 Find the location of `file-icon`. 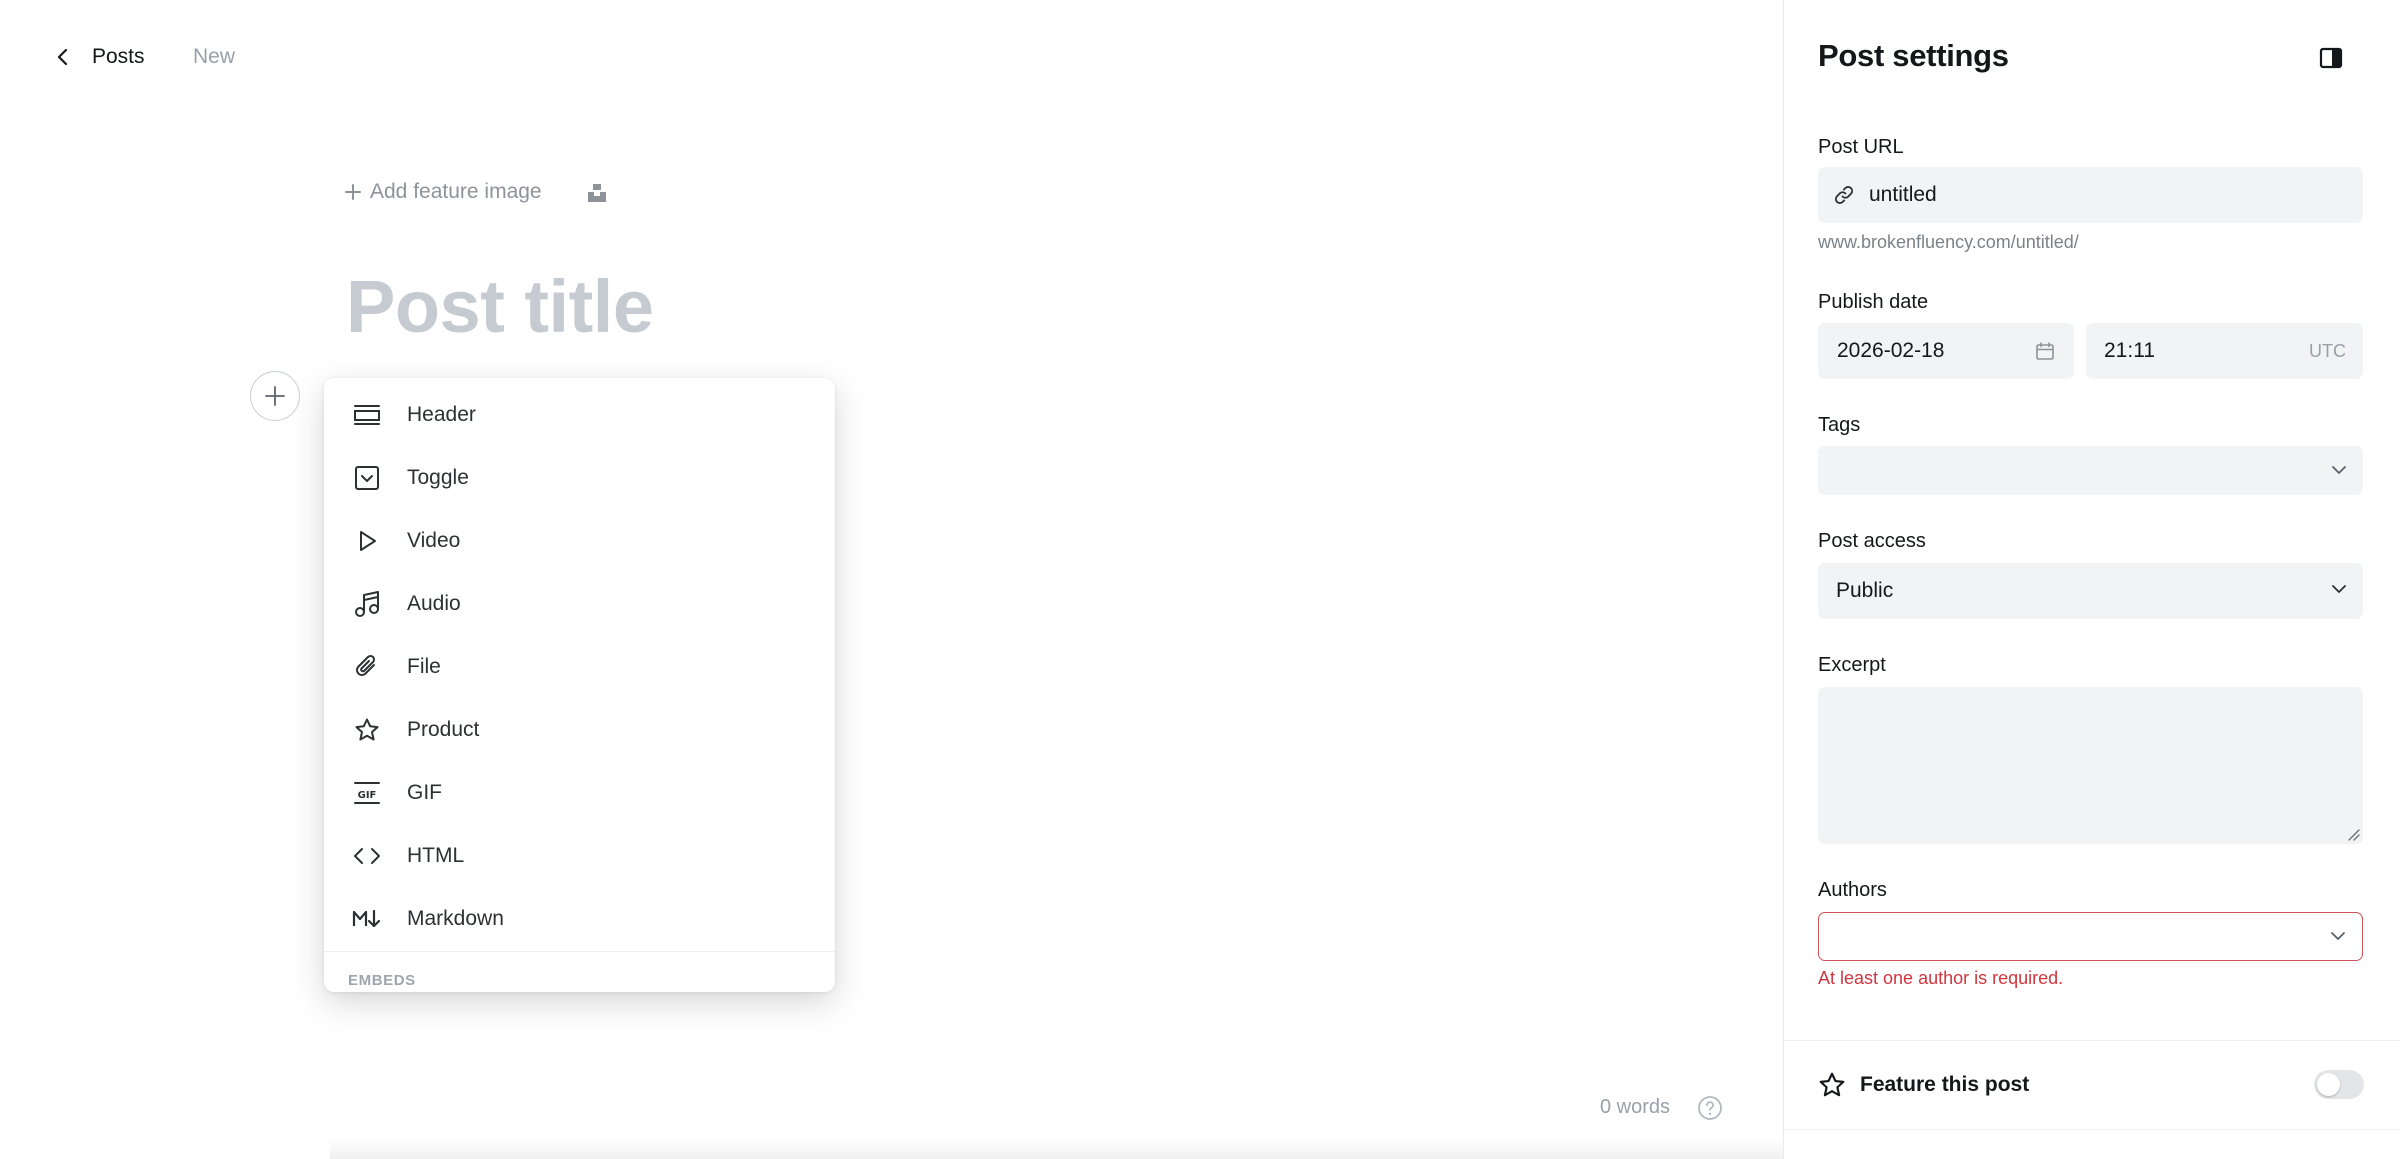

file-icon is located at coordinates (367, 667).